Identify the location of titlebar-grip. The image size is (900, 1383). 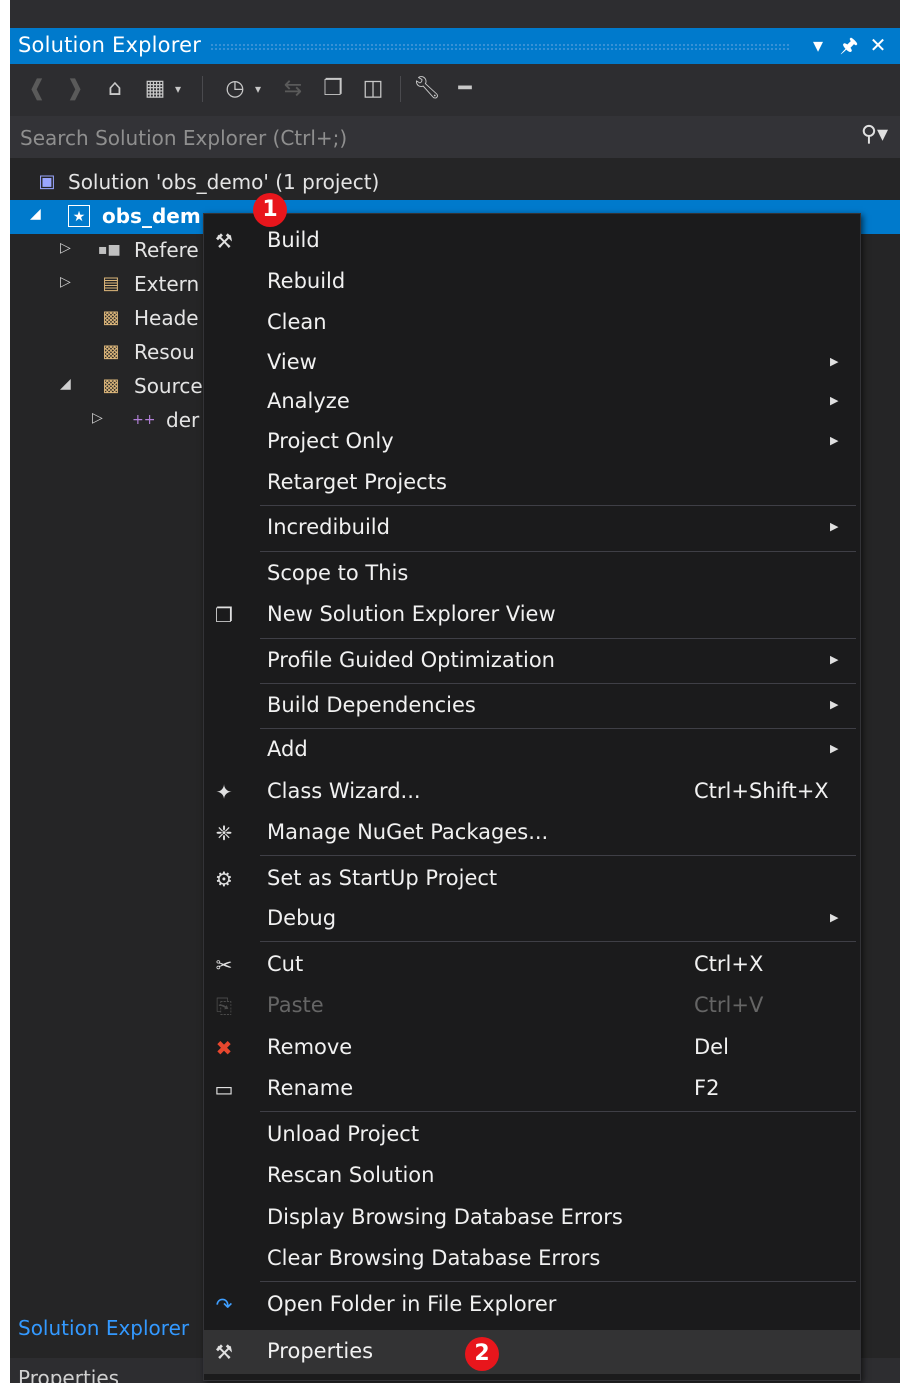
(500, 46).